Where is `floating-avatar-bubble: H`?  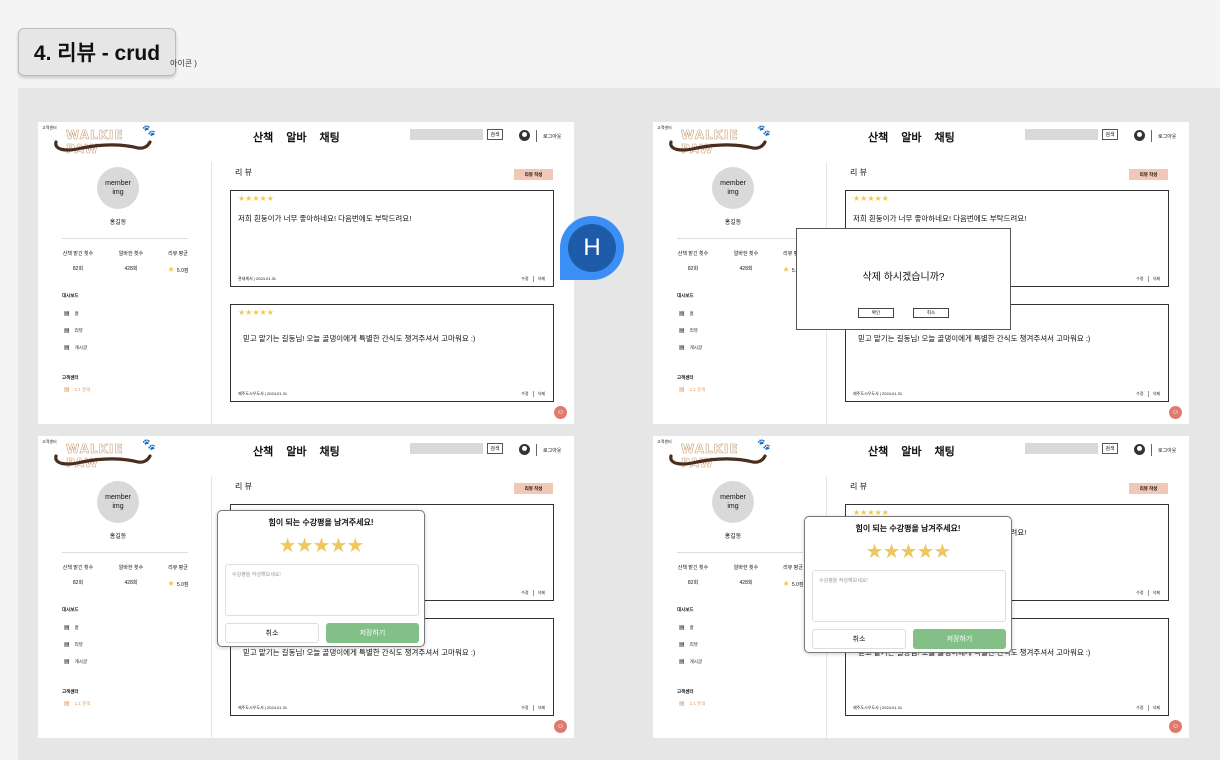
floating-avatar-bubble: H is located at coordinates (592, 248).